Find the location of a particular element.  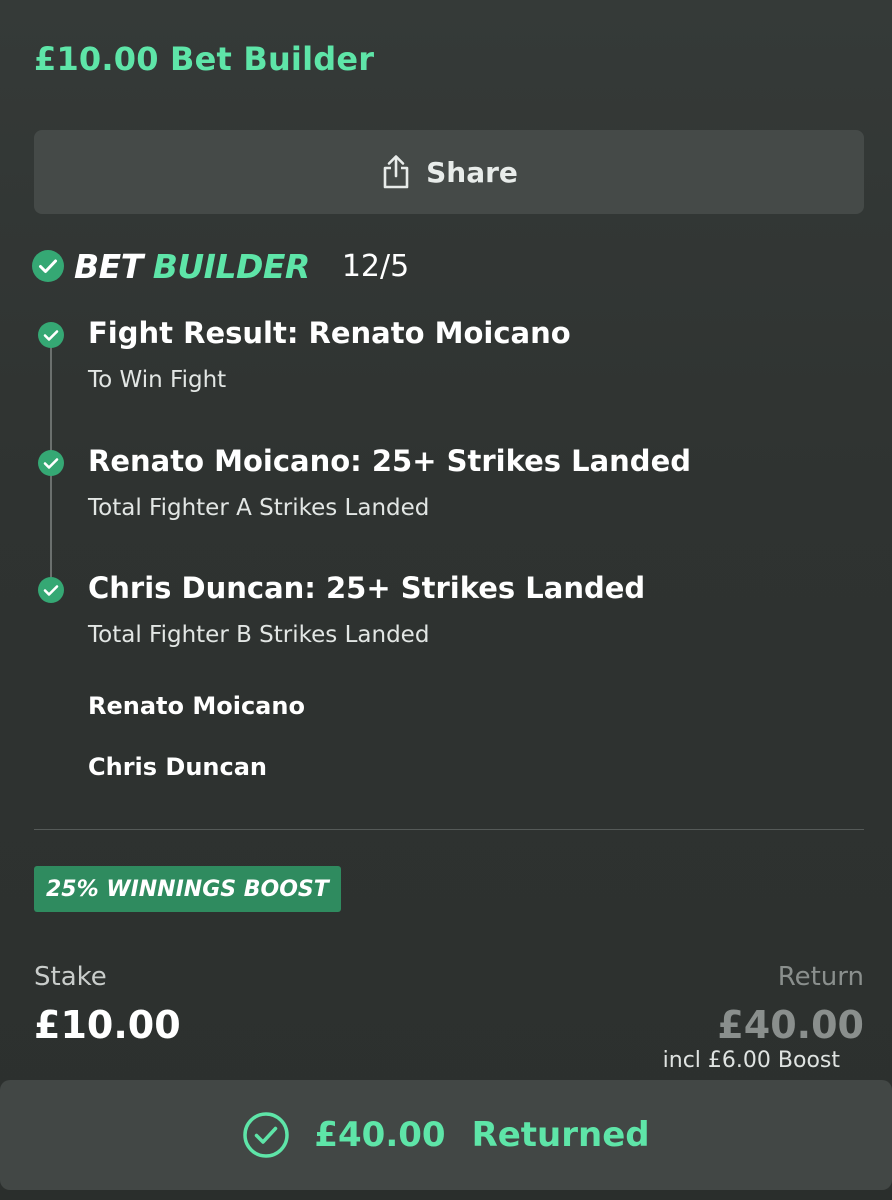

boost-note: incl £6.00 Boost is located at coordinates (751, 1060).